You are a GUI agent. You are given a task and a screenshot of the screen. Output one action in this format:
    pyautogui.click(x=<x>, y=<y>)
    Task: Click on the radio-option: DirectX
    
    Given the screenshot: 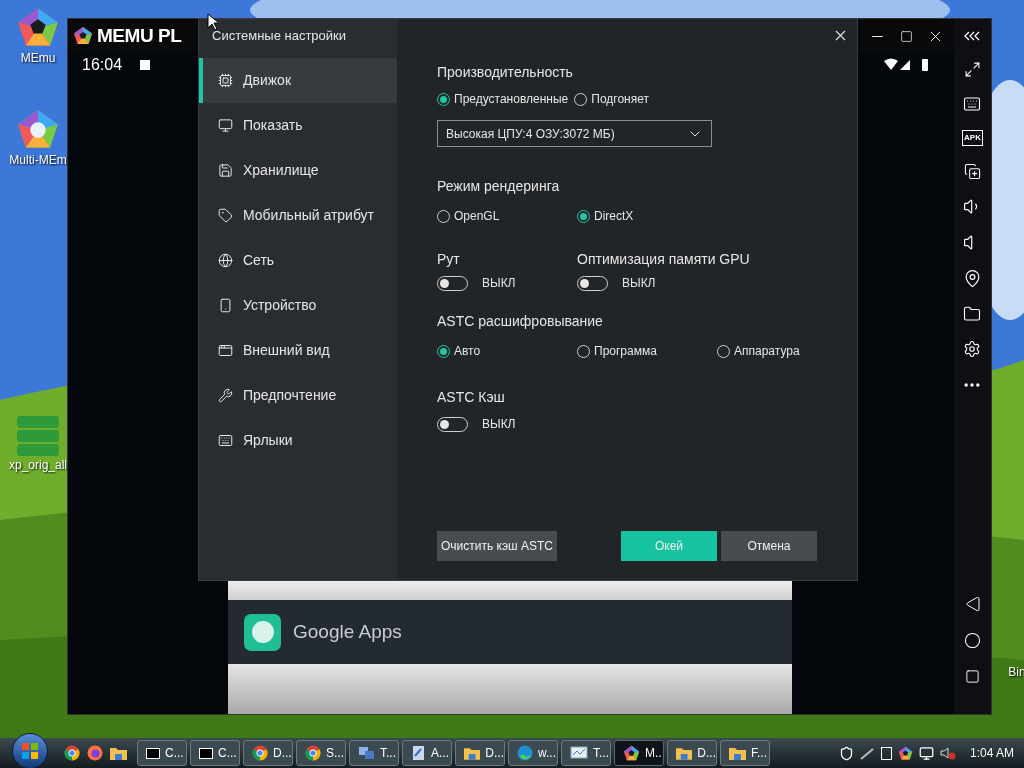 What is the action you would take?
    pyautogui.click(x=605, y=216)
    